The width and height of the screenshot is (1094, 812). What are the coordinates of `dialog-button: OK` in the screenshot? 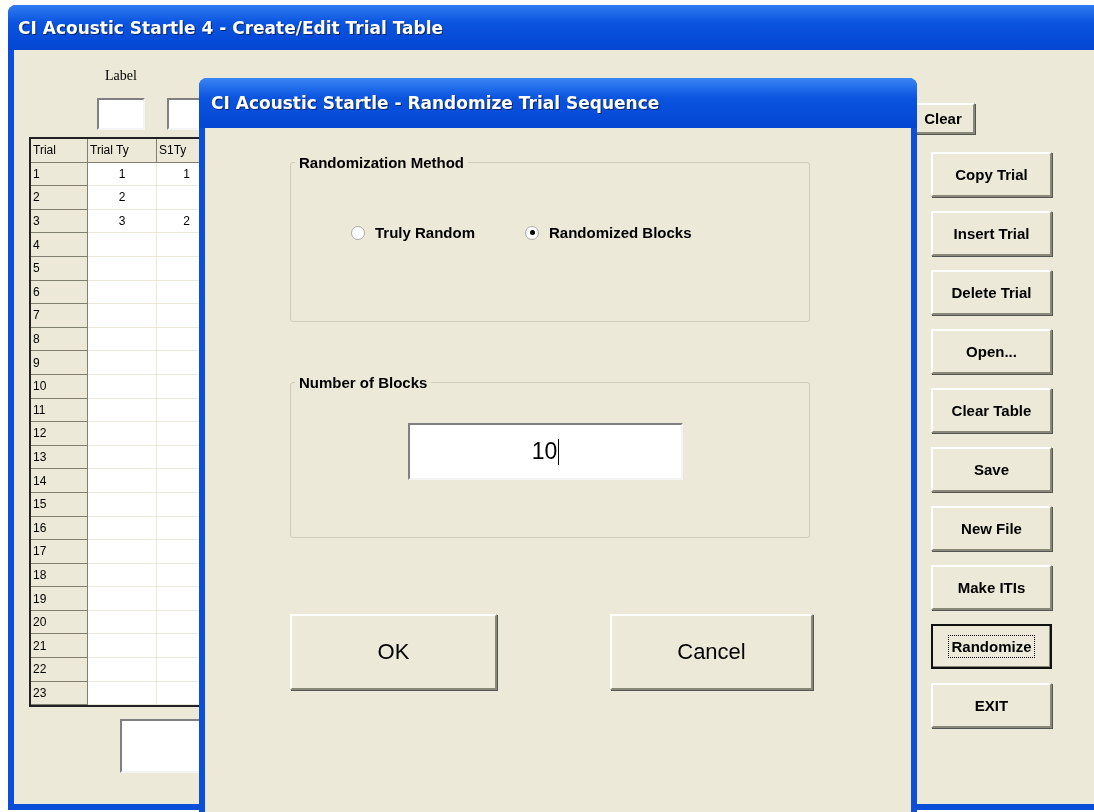 It's located at (393, 652).